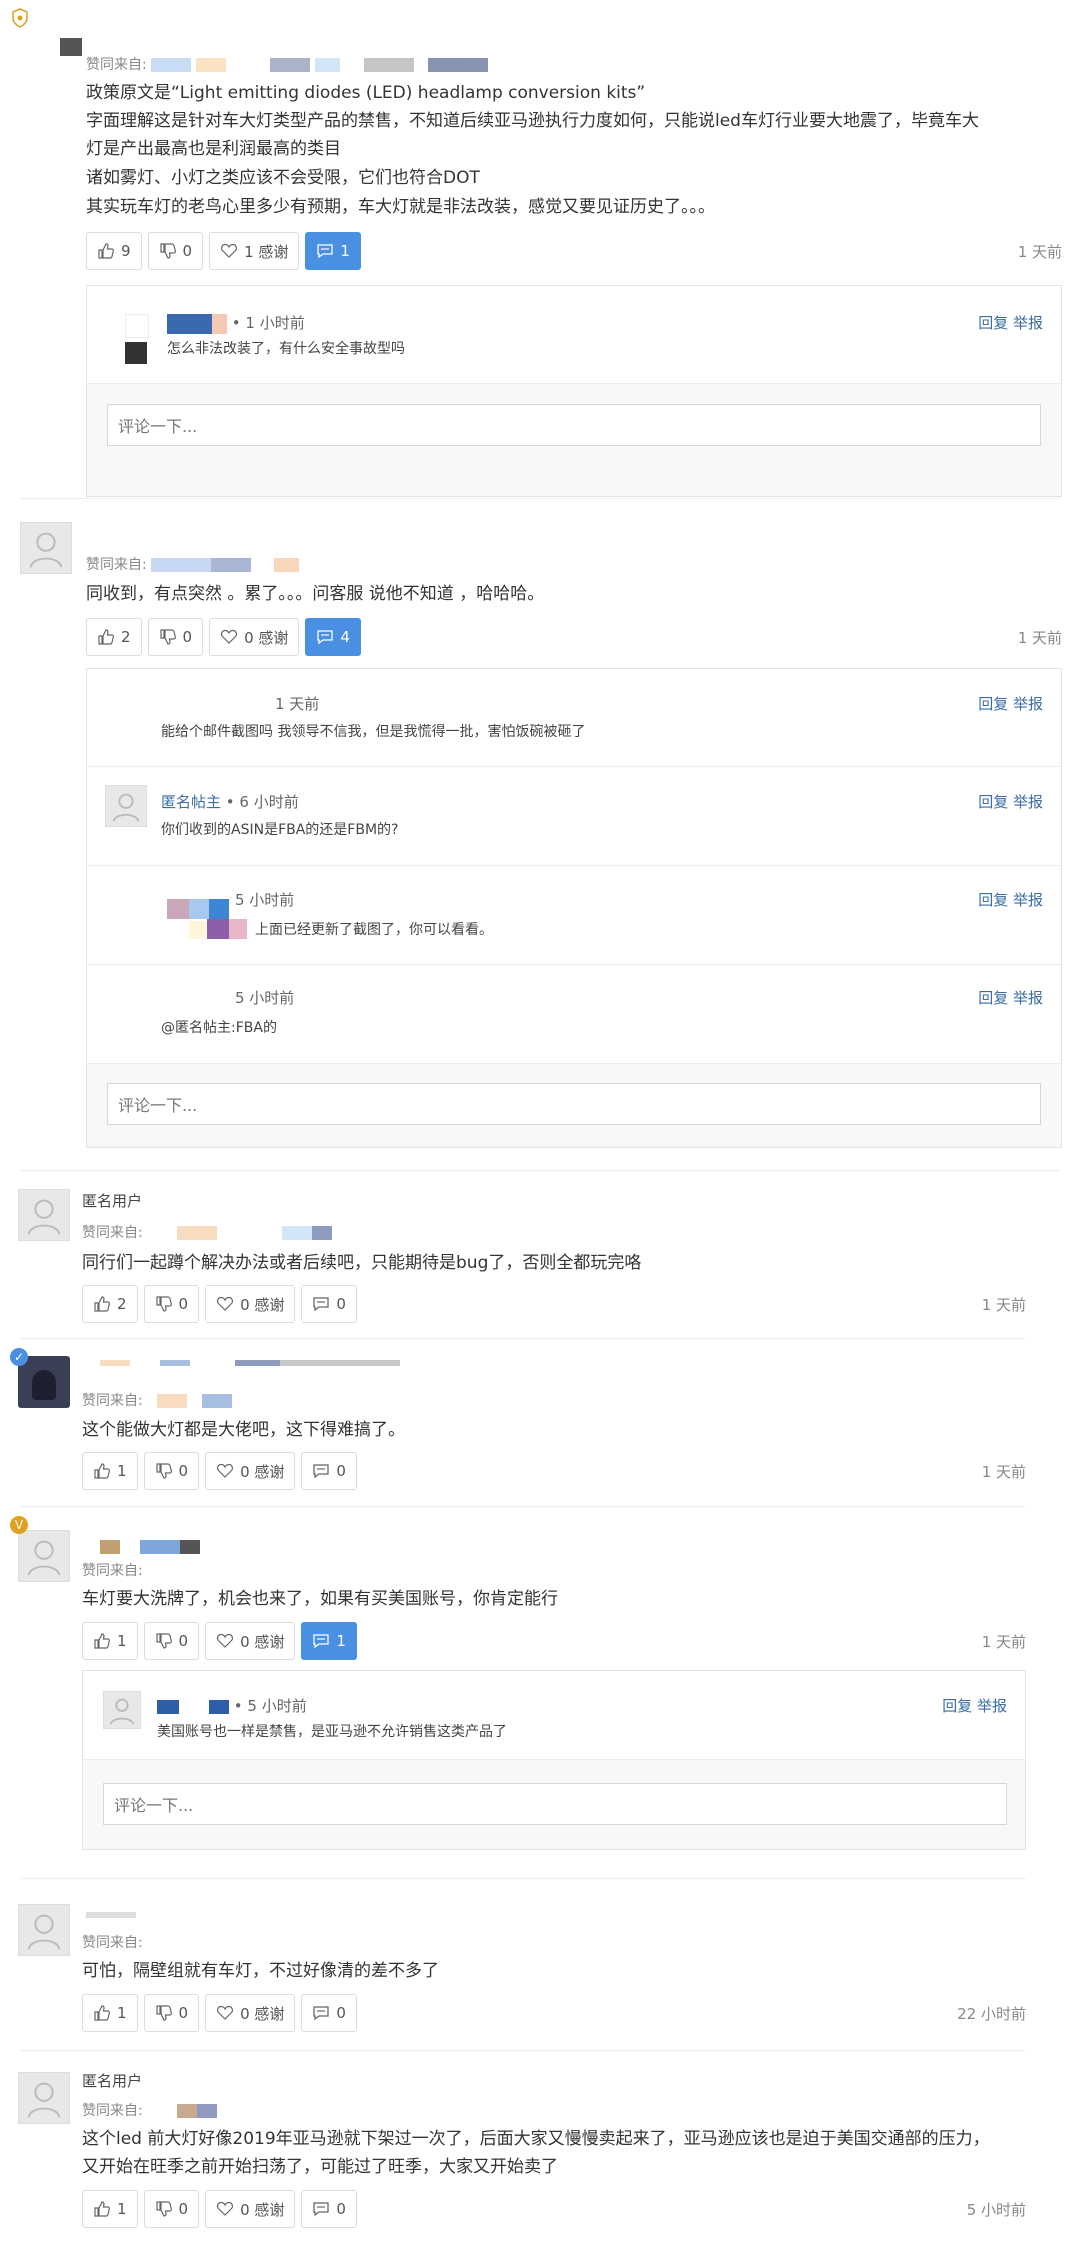  I want to click on comment-text-line: 同收到，有点突然 。累了。。。问客服 说他不知道 ，哈哈哈。, so click(315, 594).